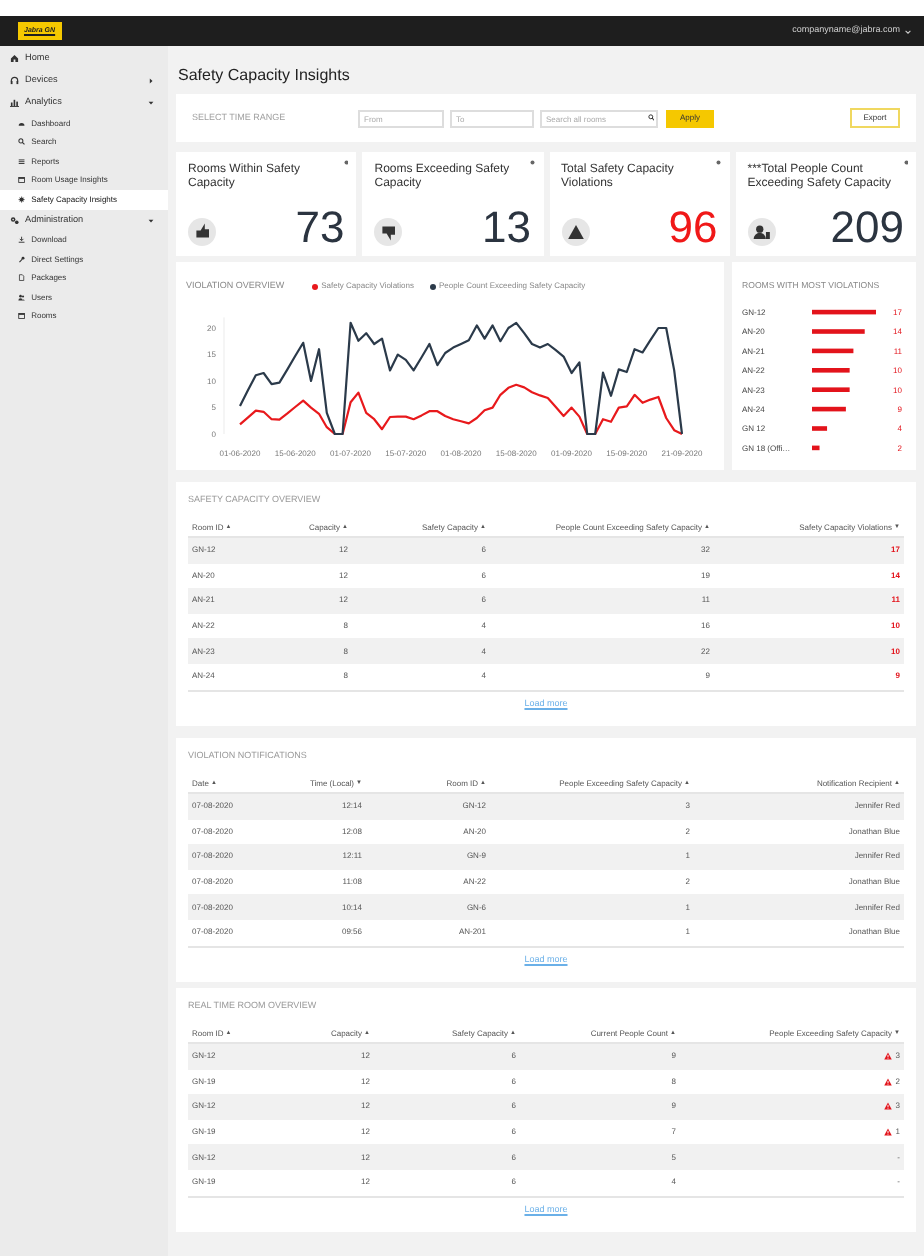 This screenshot has height=1256, width=924. Describe the element at coordinates (22, 297) in the screenshot. I see `users-icon` at that location.